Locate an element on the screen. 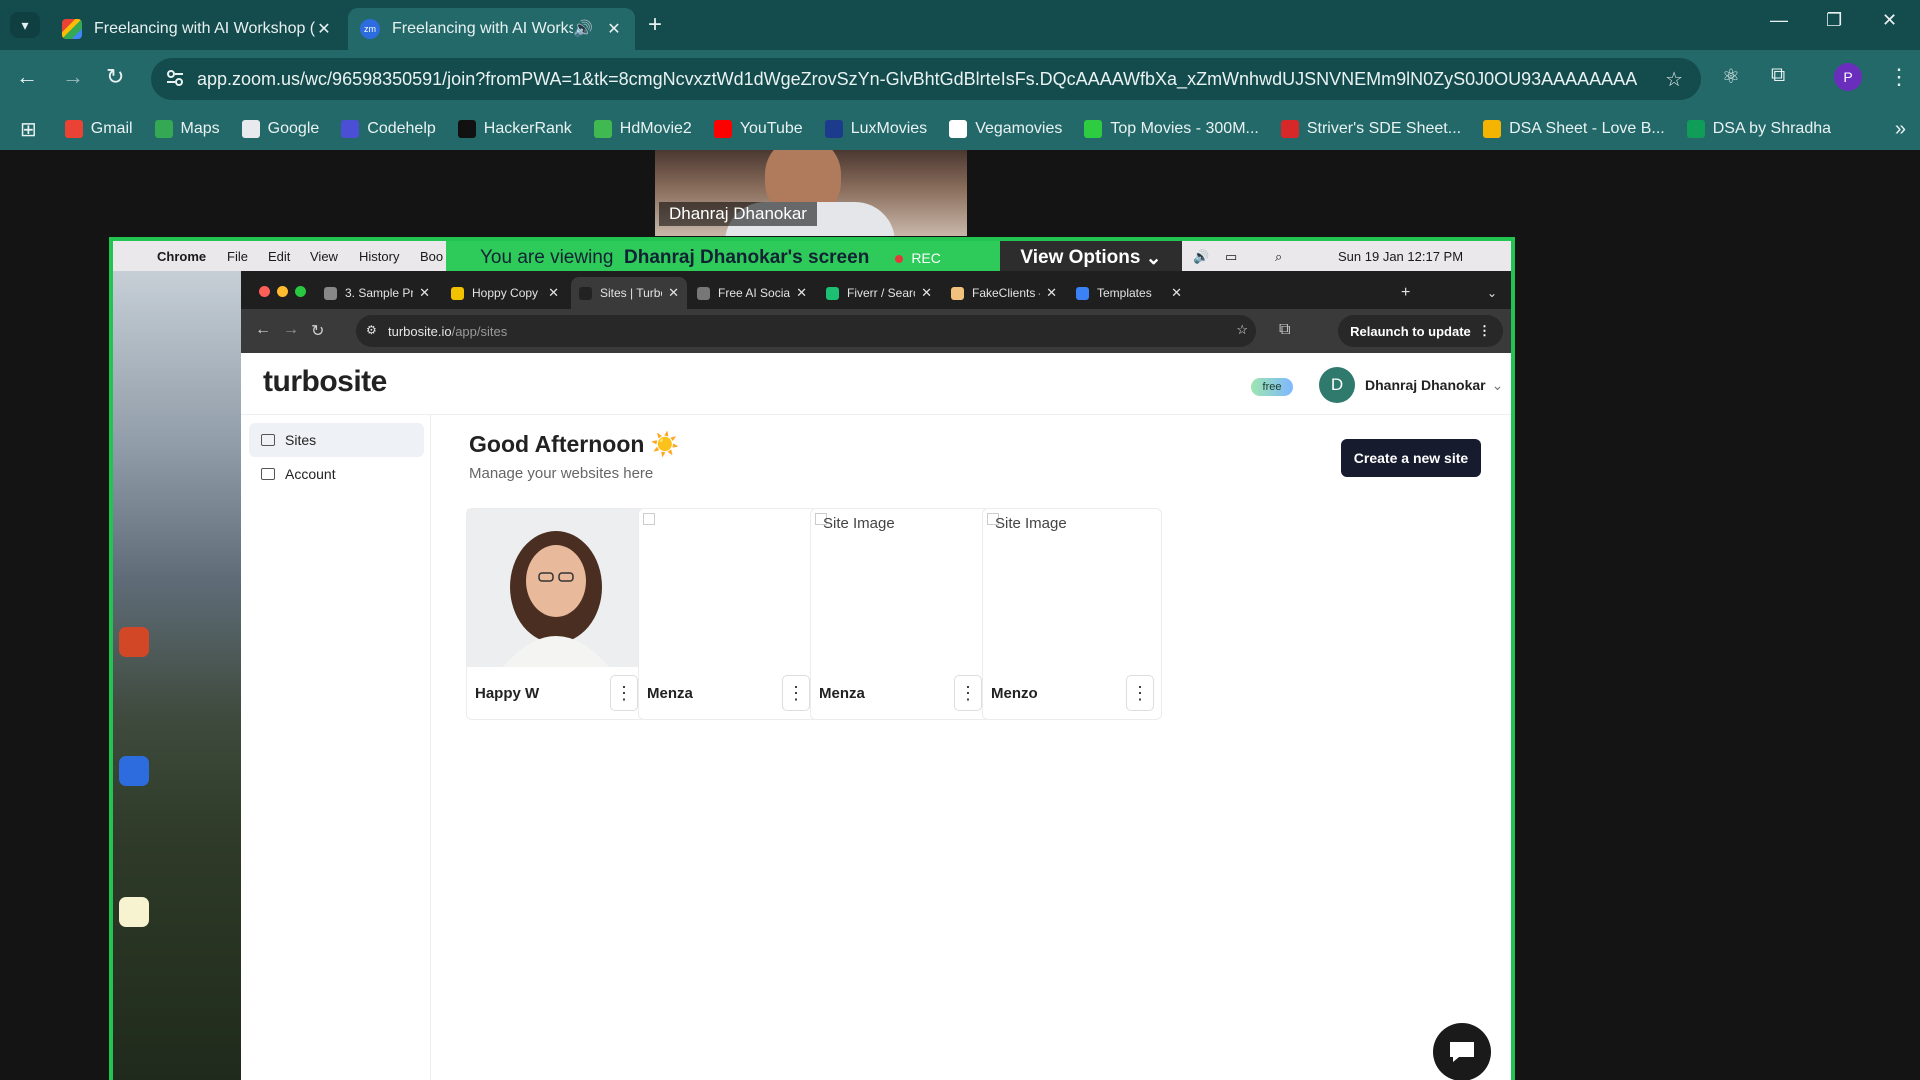  chrome-menu-icon: ⋮ is located at coordinates (1899, 77).